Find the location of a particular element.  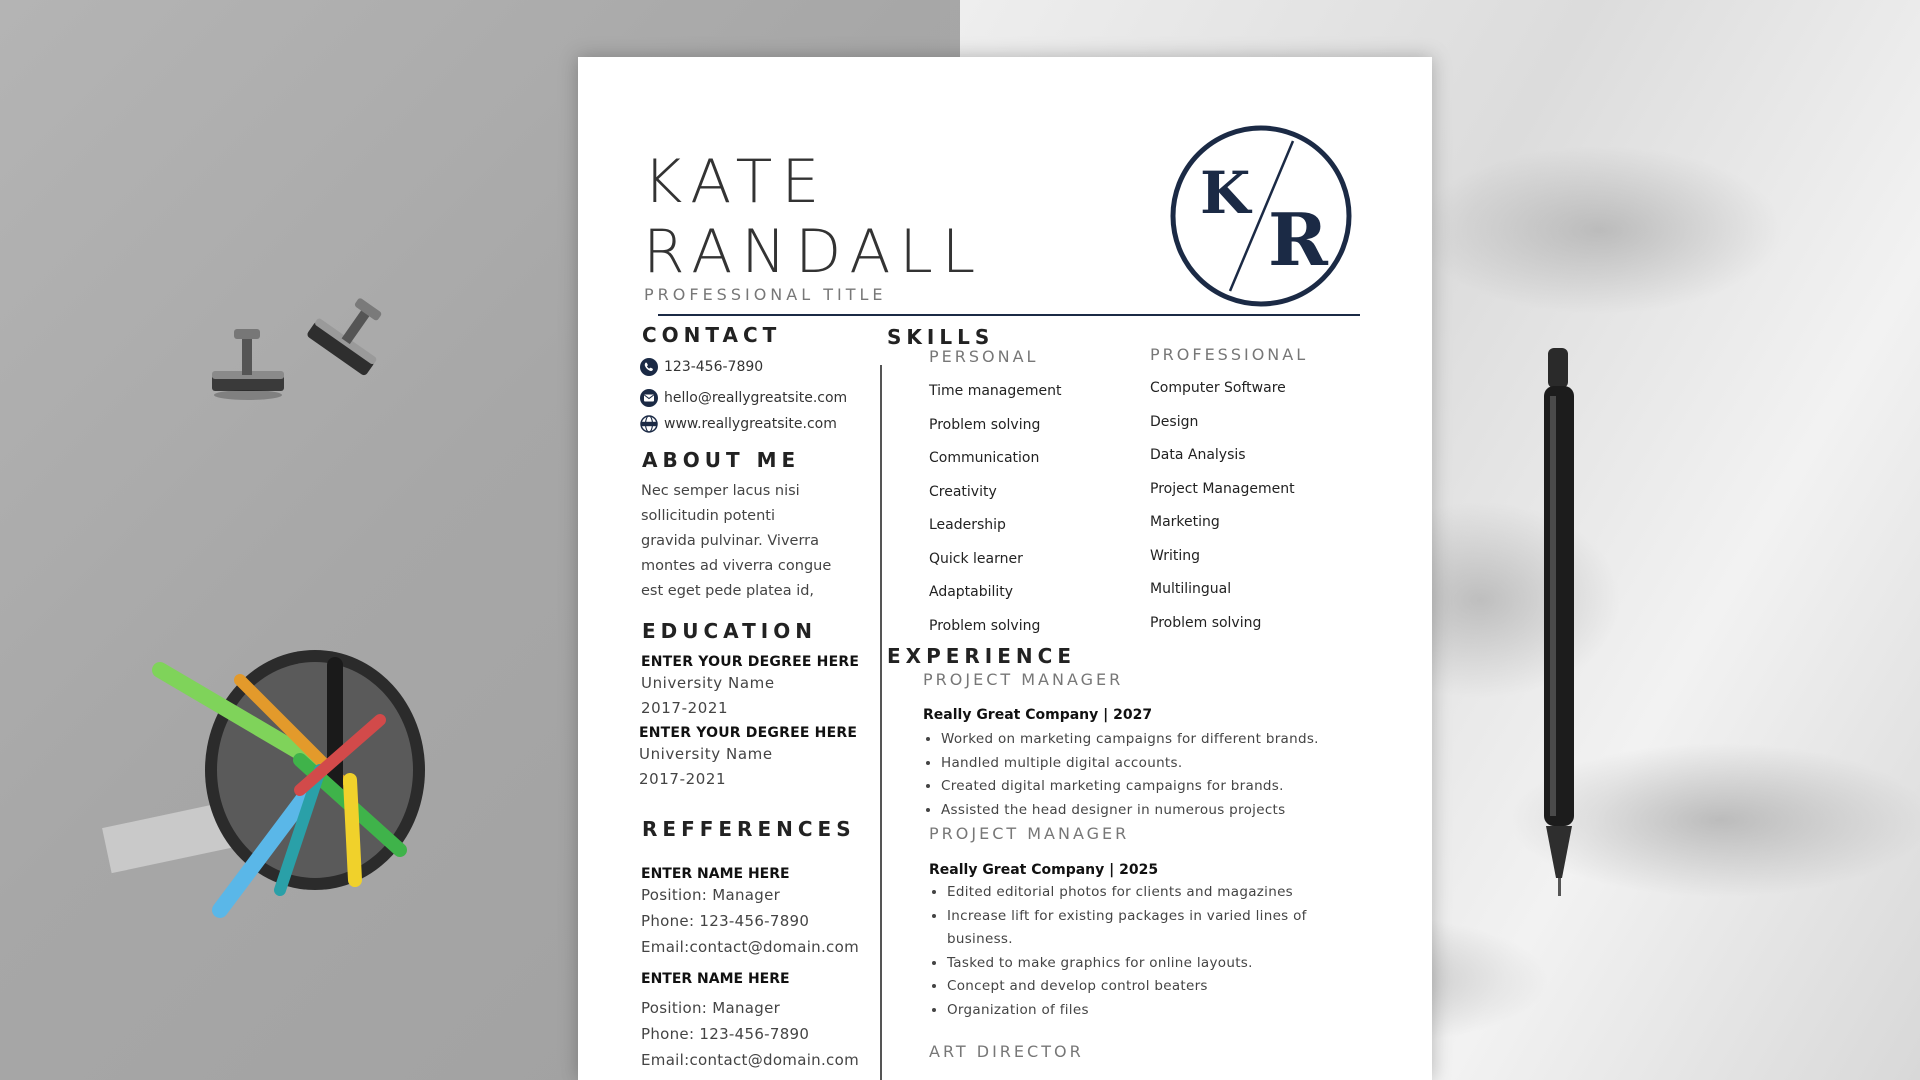

pen-cup-image is located at coordinates (263, 784).